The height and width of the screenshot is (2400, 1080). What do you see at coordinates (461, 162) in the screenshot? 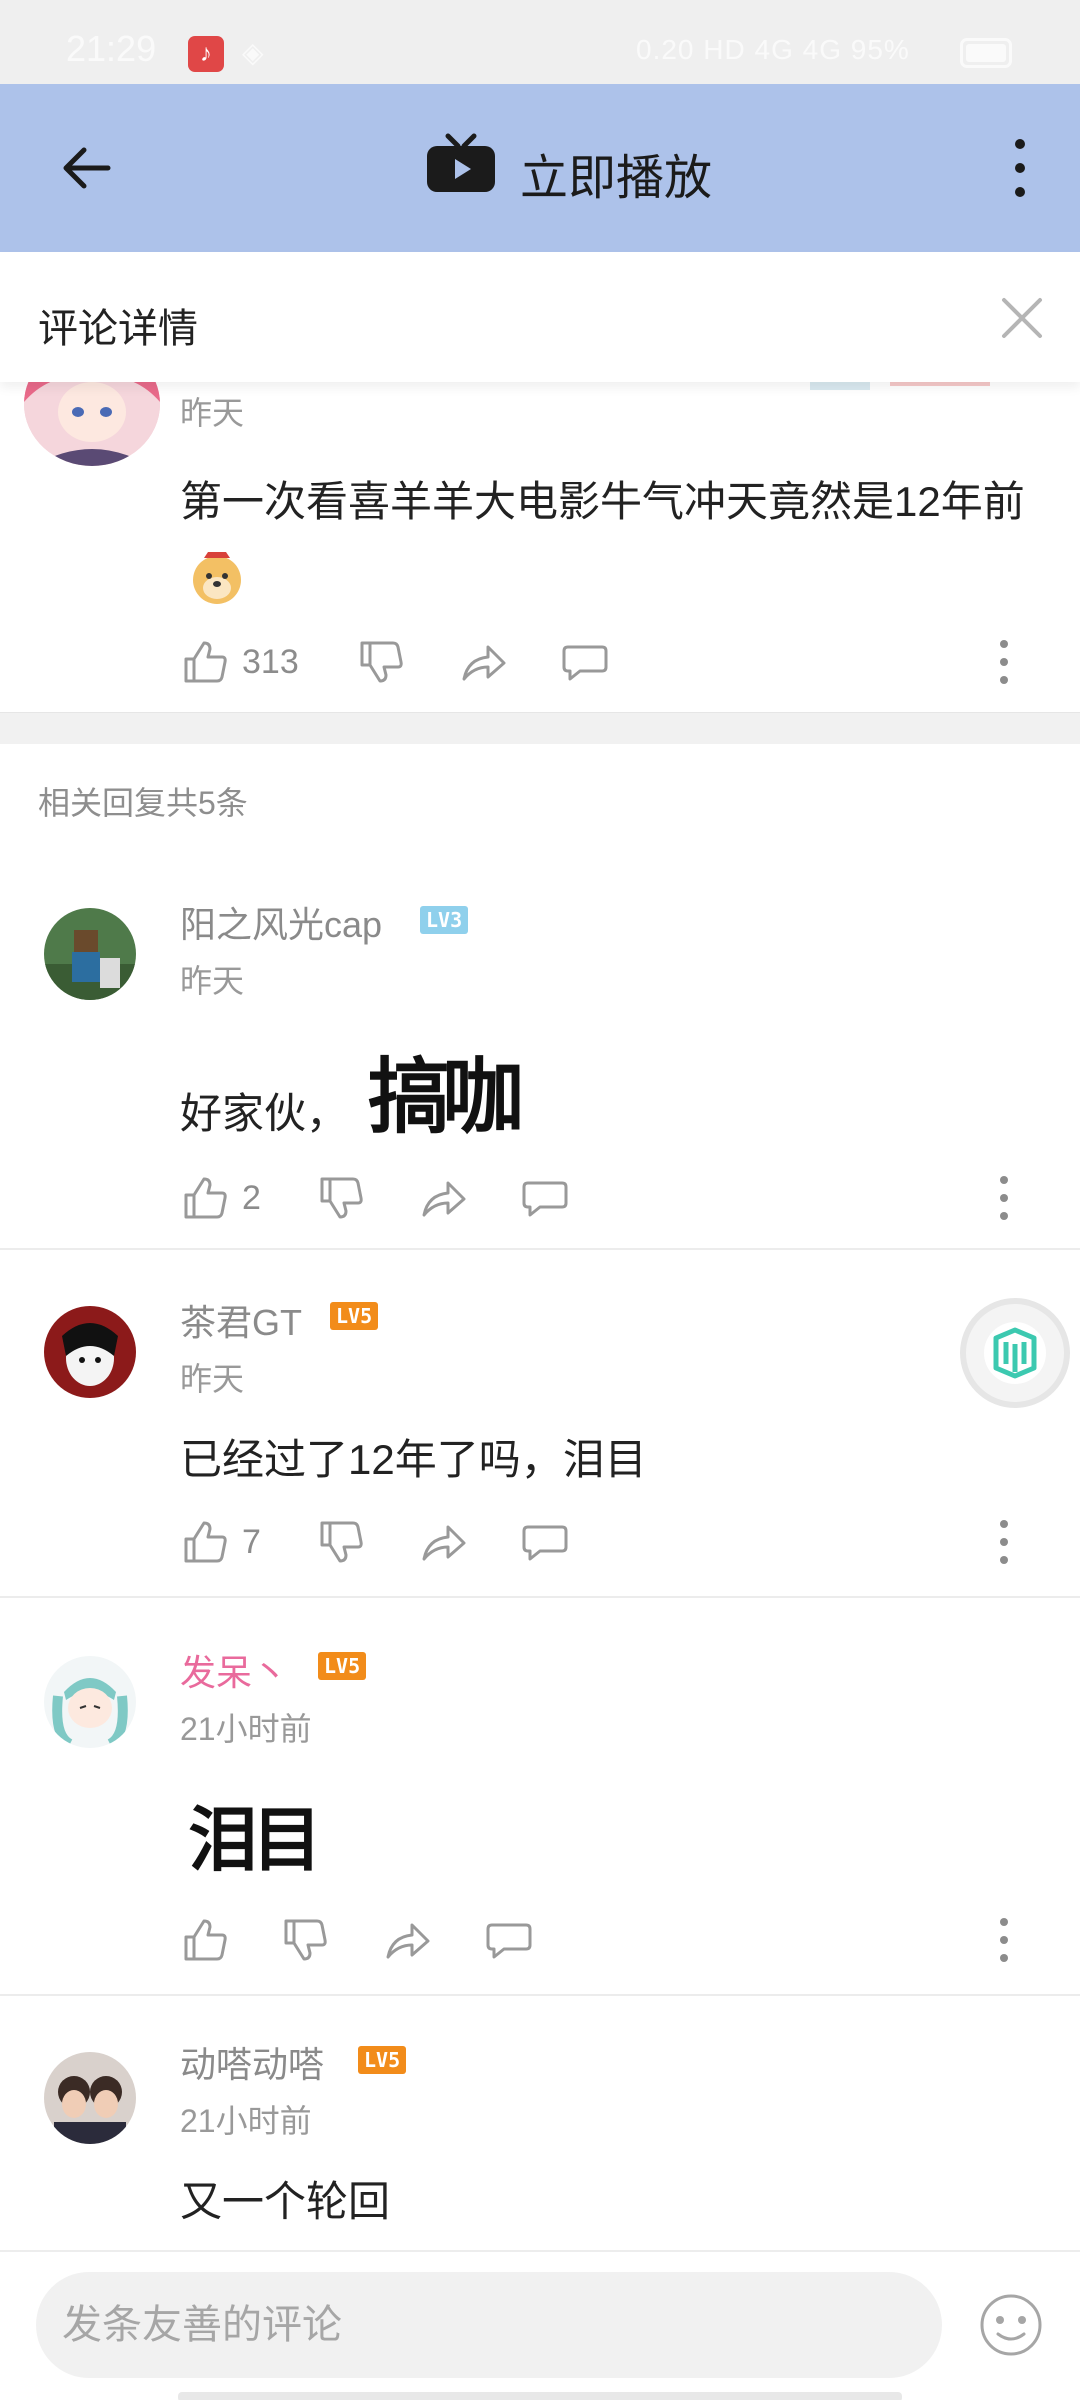
I see `tv-icon` at bounding box center [461, 162].